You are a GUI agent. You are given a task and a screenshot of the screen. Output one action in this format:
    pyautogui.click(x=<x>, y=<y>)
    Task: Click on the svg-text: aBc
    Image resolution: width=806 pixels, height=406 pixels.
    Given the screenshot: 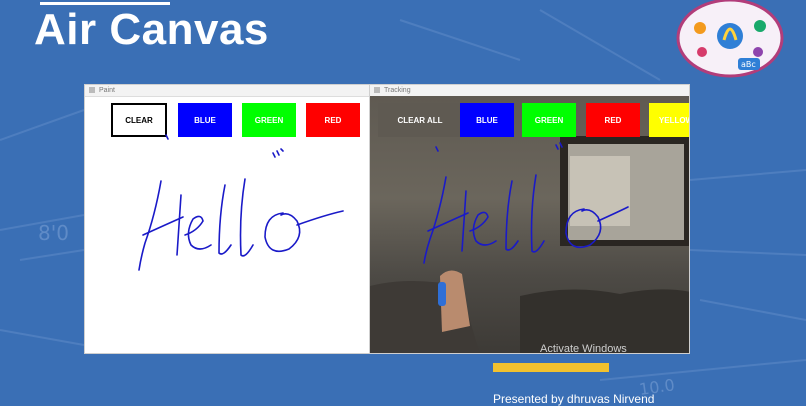 What is the action you would take?
    pyautogui.click(x=748, y=64)
    